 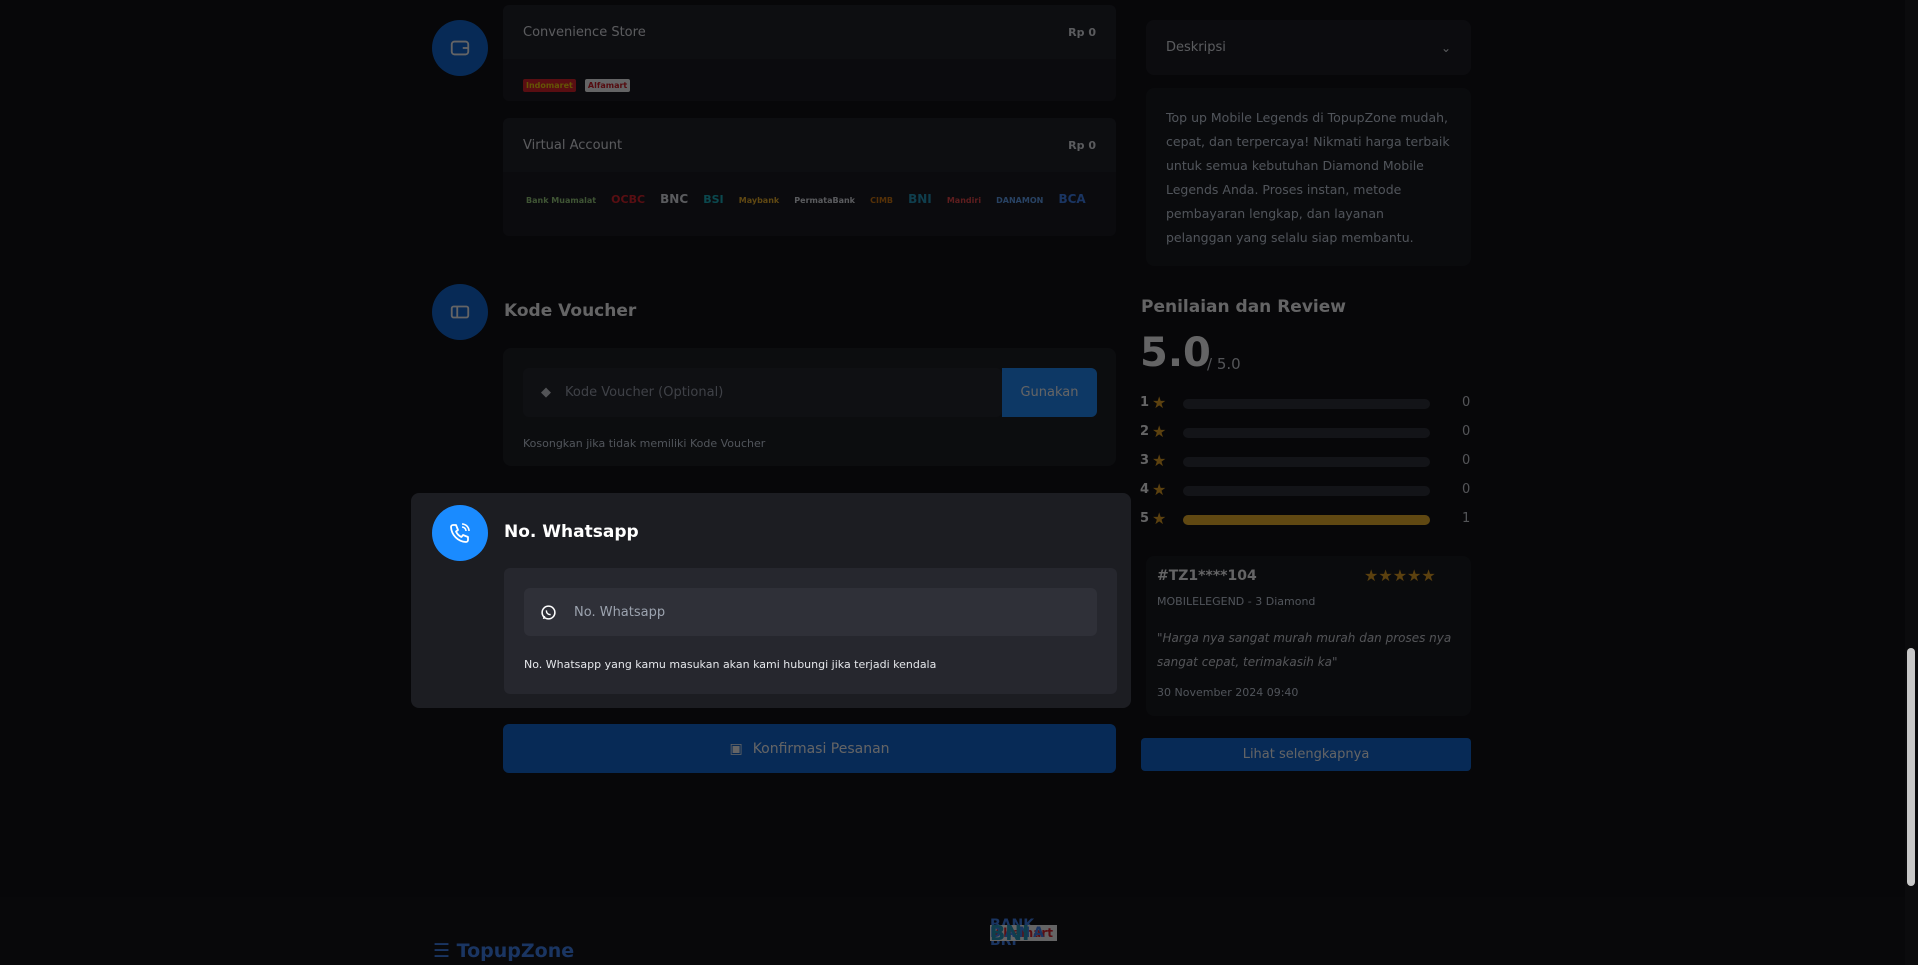 What do you see at coordinates (573, 145) in the screenshot?
I see `payment-label: Virtual Account` at bounding box center [573, 145].